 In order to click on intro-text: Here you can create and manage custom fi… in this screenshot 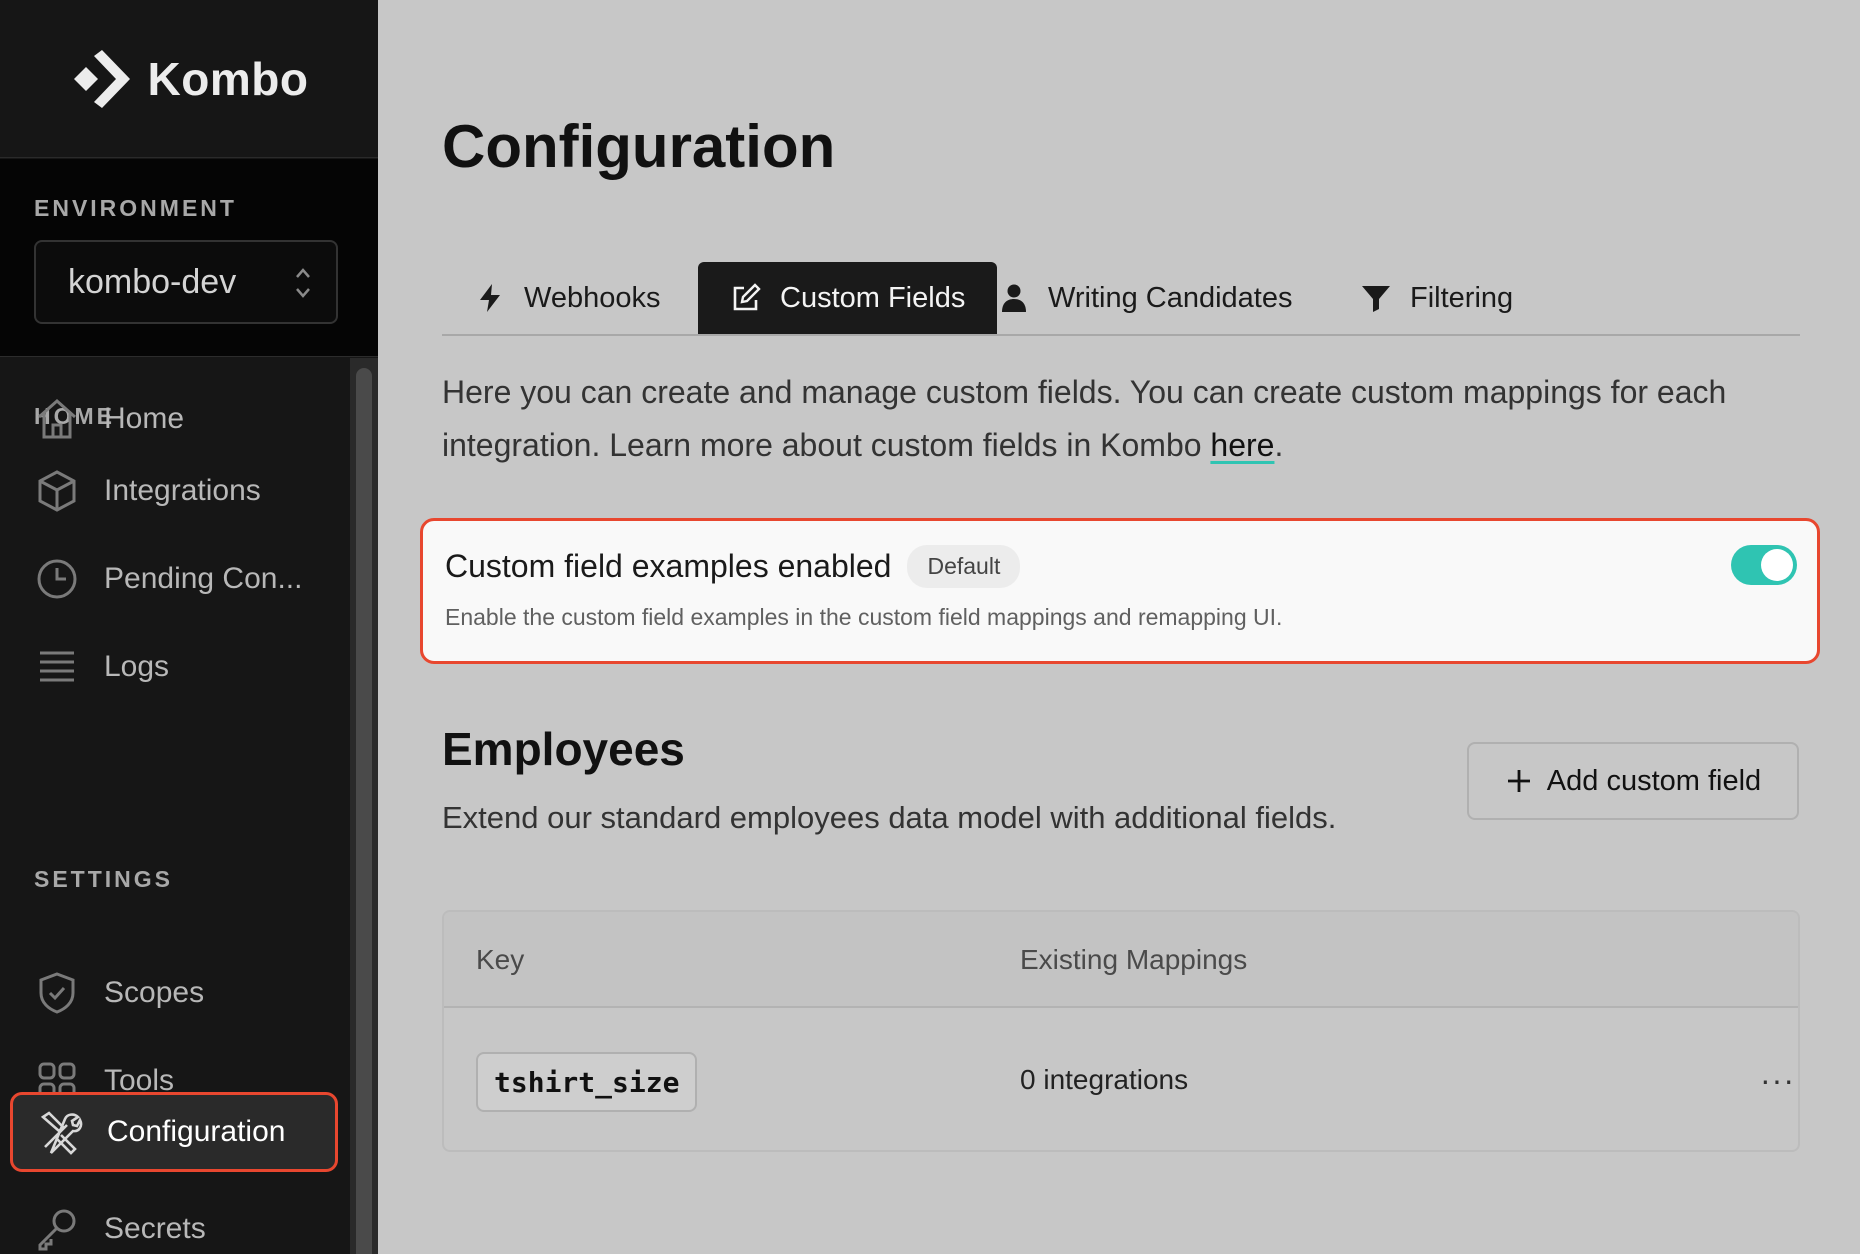, I will do `click(1127, 419)`.